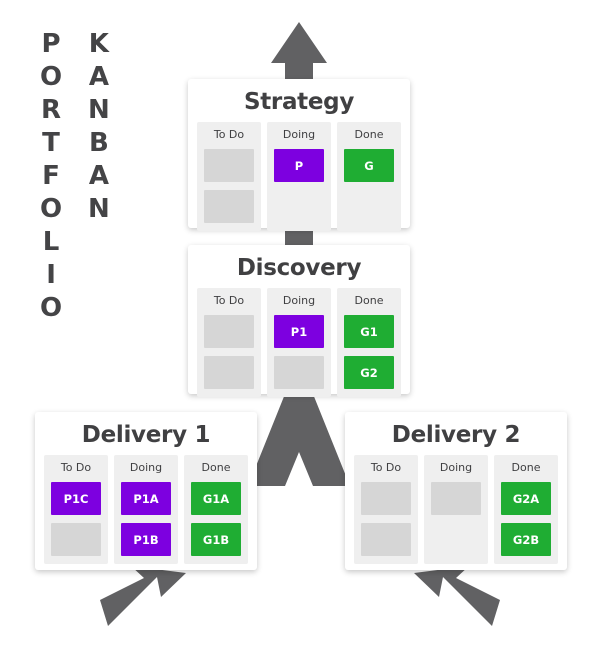  Describe the element at coordinates (51, 275) in the screenshot. I see `title-letter: I` at that location.